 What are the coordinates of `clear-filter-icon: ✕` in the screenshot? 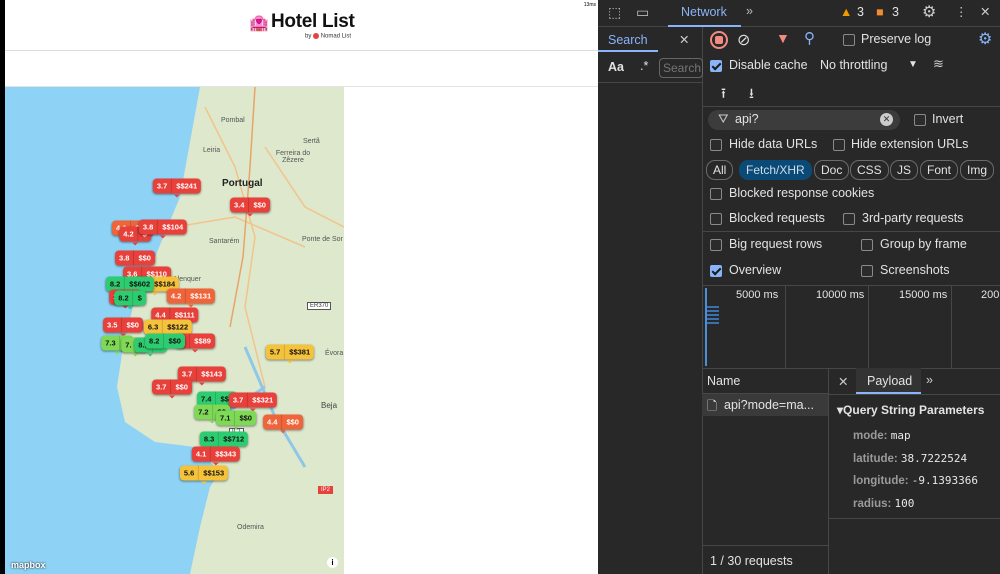 It's located at (886, 119).